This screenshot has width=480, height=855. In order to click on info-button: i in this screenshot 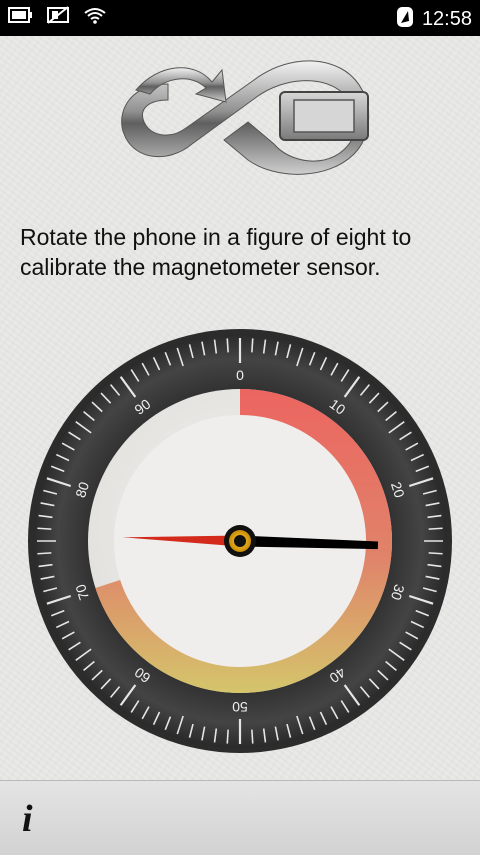, I will do `click(42, 819)`.